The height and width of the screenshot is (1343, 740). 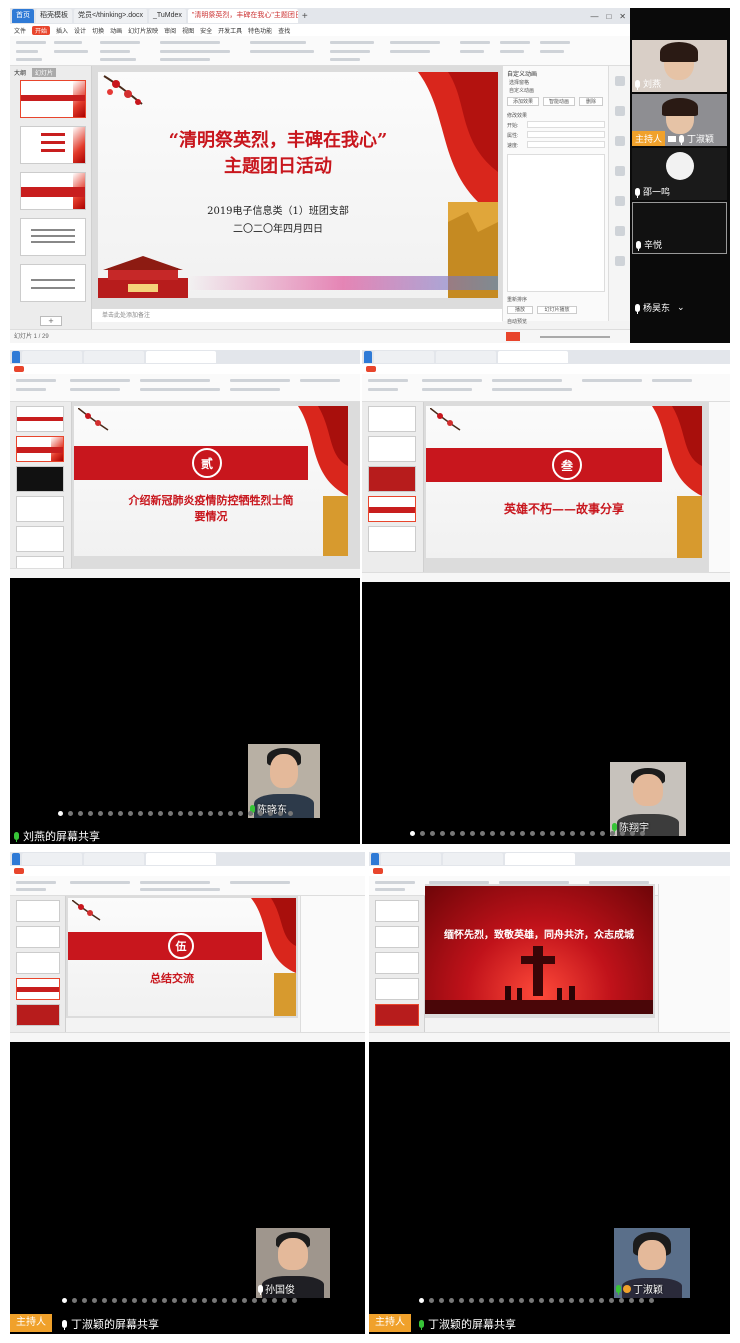 I want to click on participant-tile: 刘燕, so click(x=679, y=66).